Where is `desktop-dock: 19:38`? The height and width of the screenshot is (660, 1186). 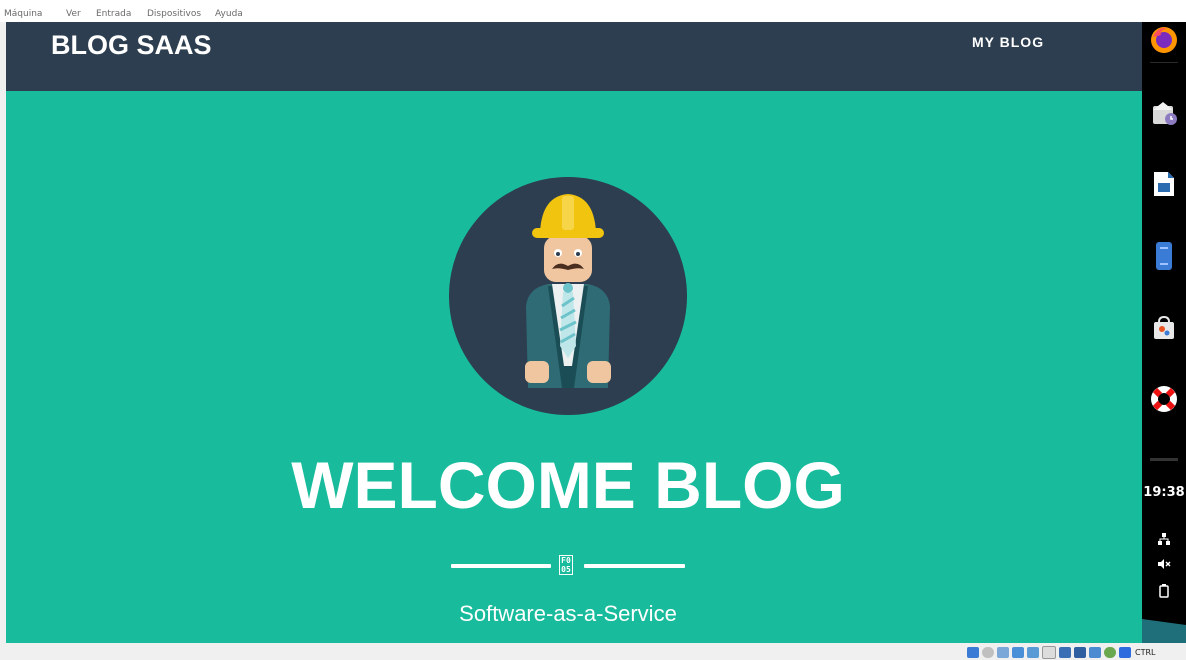
desktop-dock: 19:38 is located at coordinates (1164, 332).